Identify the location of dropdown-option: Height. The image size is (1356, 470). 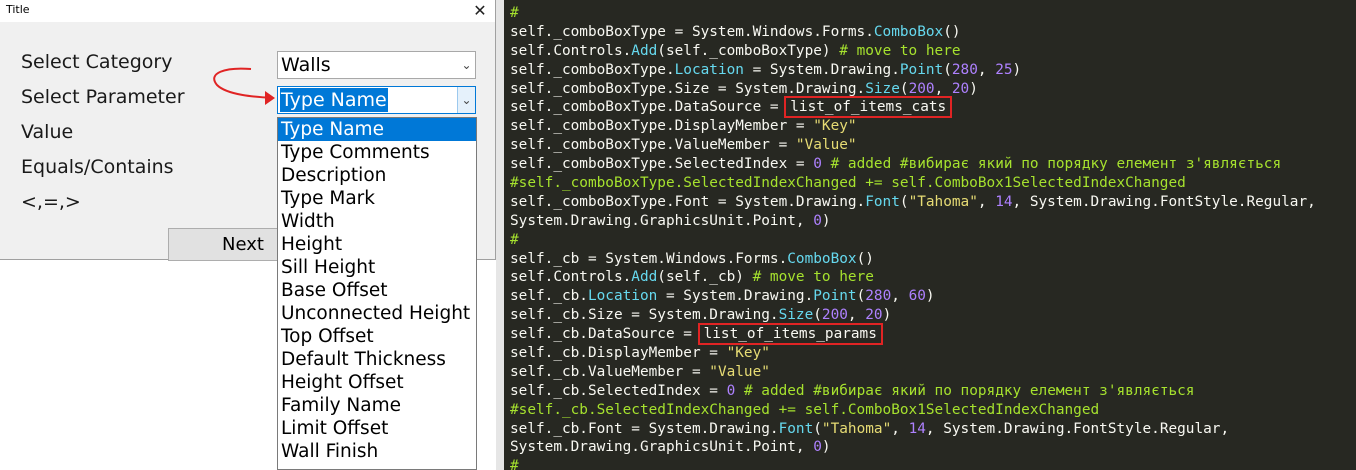
(377, 244).